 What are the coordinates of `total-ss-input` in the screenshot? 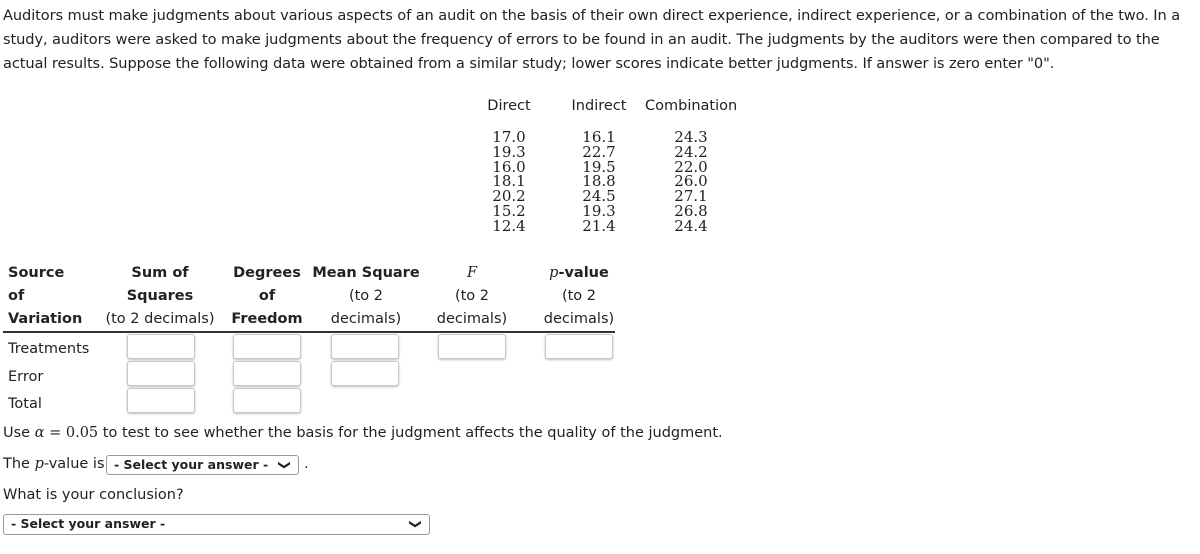 It's located at (161, 400).